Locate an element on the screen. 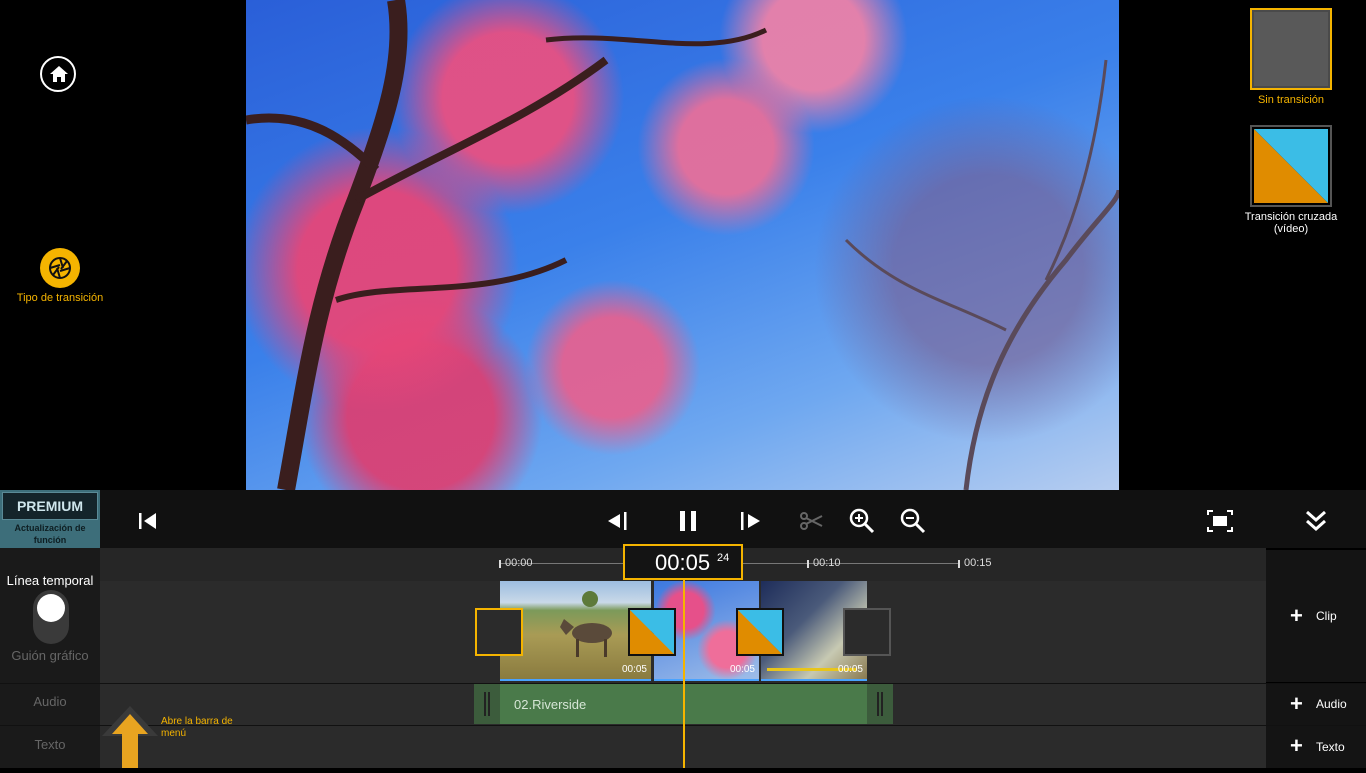 The image size is (1366, 773). audio-track-label: Audio is located at coordinates (50, 701).